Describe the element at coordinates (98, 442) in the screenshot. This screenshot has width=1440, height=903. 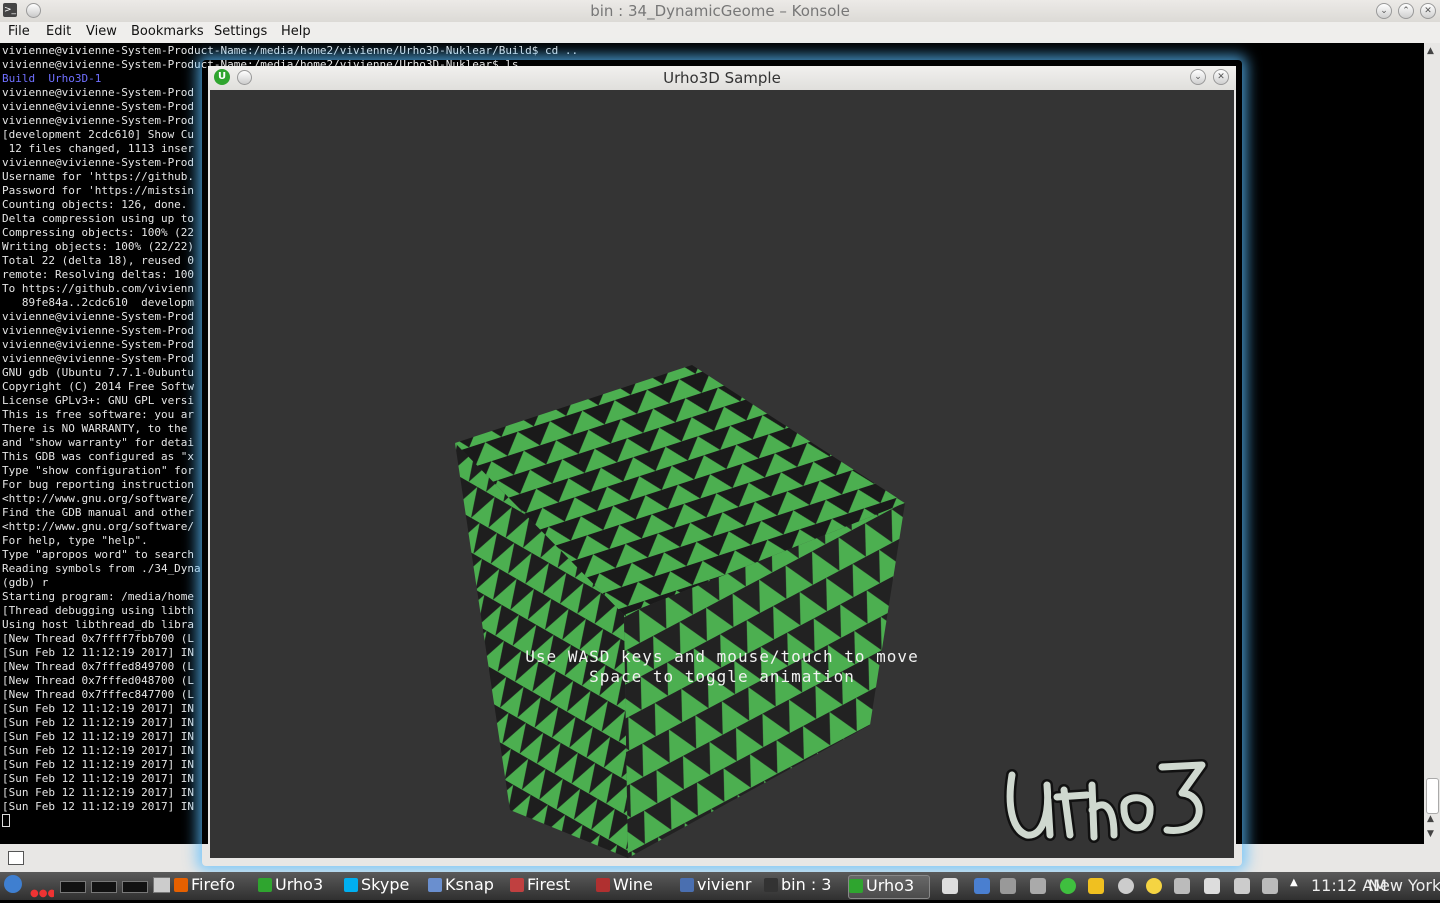
I see `terminal-line: and "show warranty" for detai` at that location.